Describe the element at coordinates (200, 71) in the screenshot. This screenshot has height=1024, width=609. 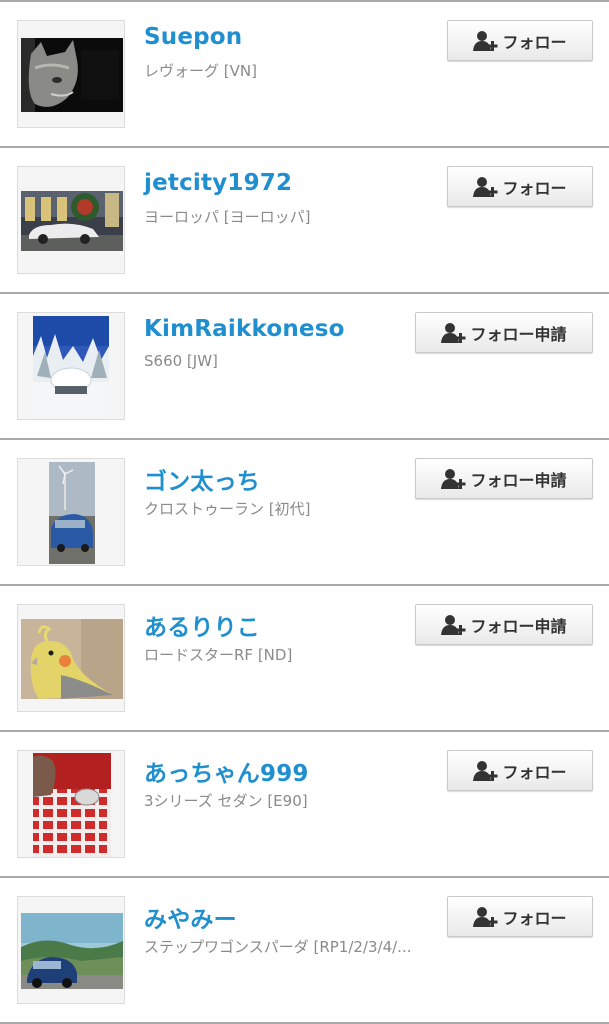
I see `car-model: レヴォーグ [VN]` at that location.